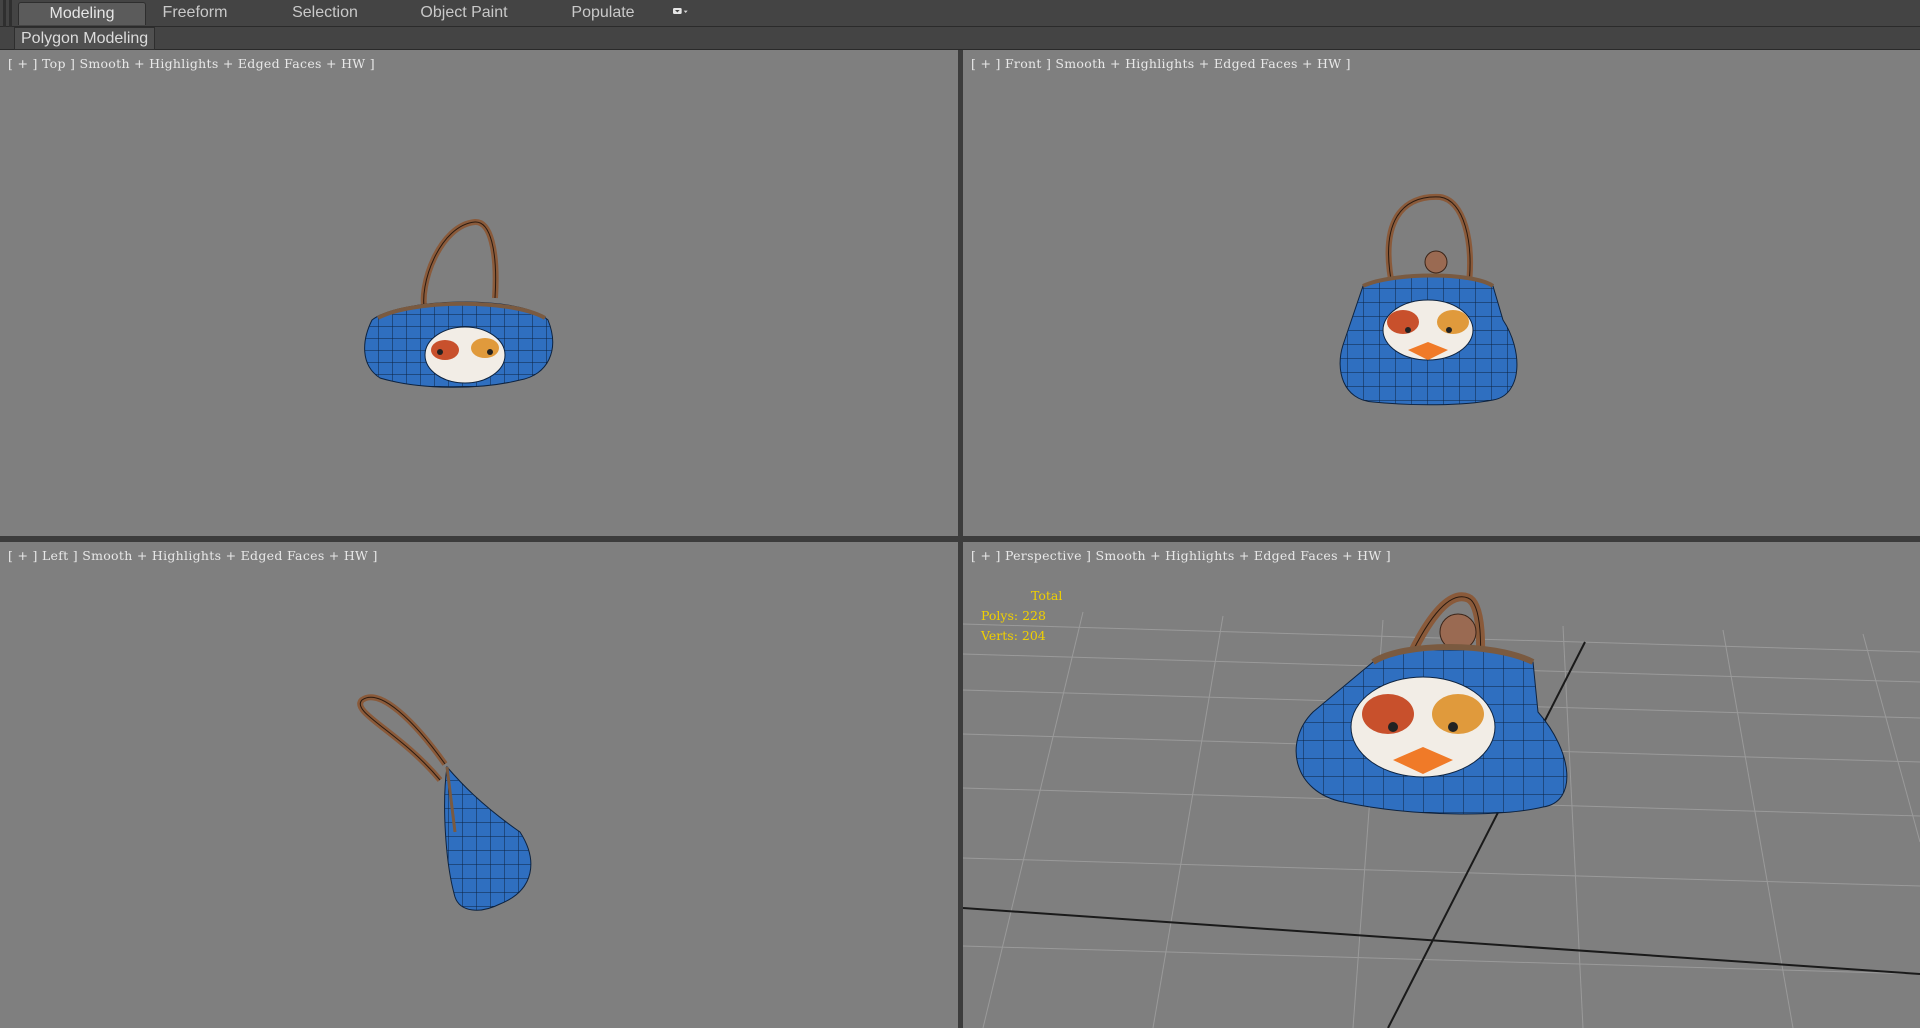 The height and width of the screenshot is (1028, 1920). What do you see at coordinates (1428, 299) in the screenshot?
I see `bag-front-view` at bounding box center [1428, 299].